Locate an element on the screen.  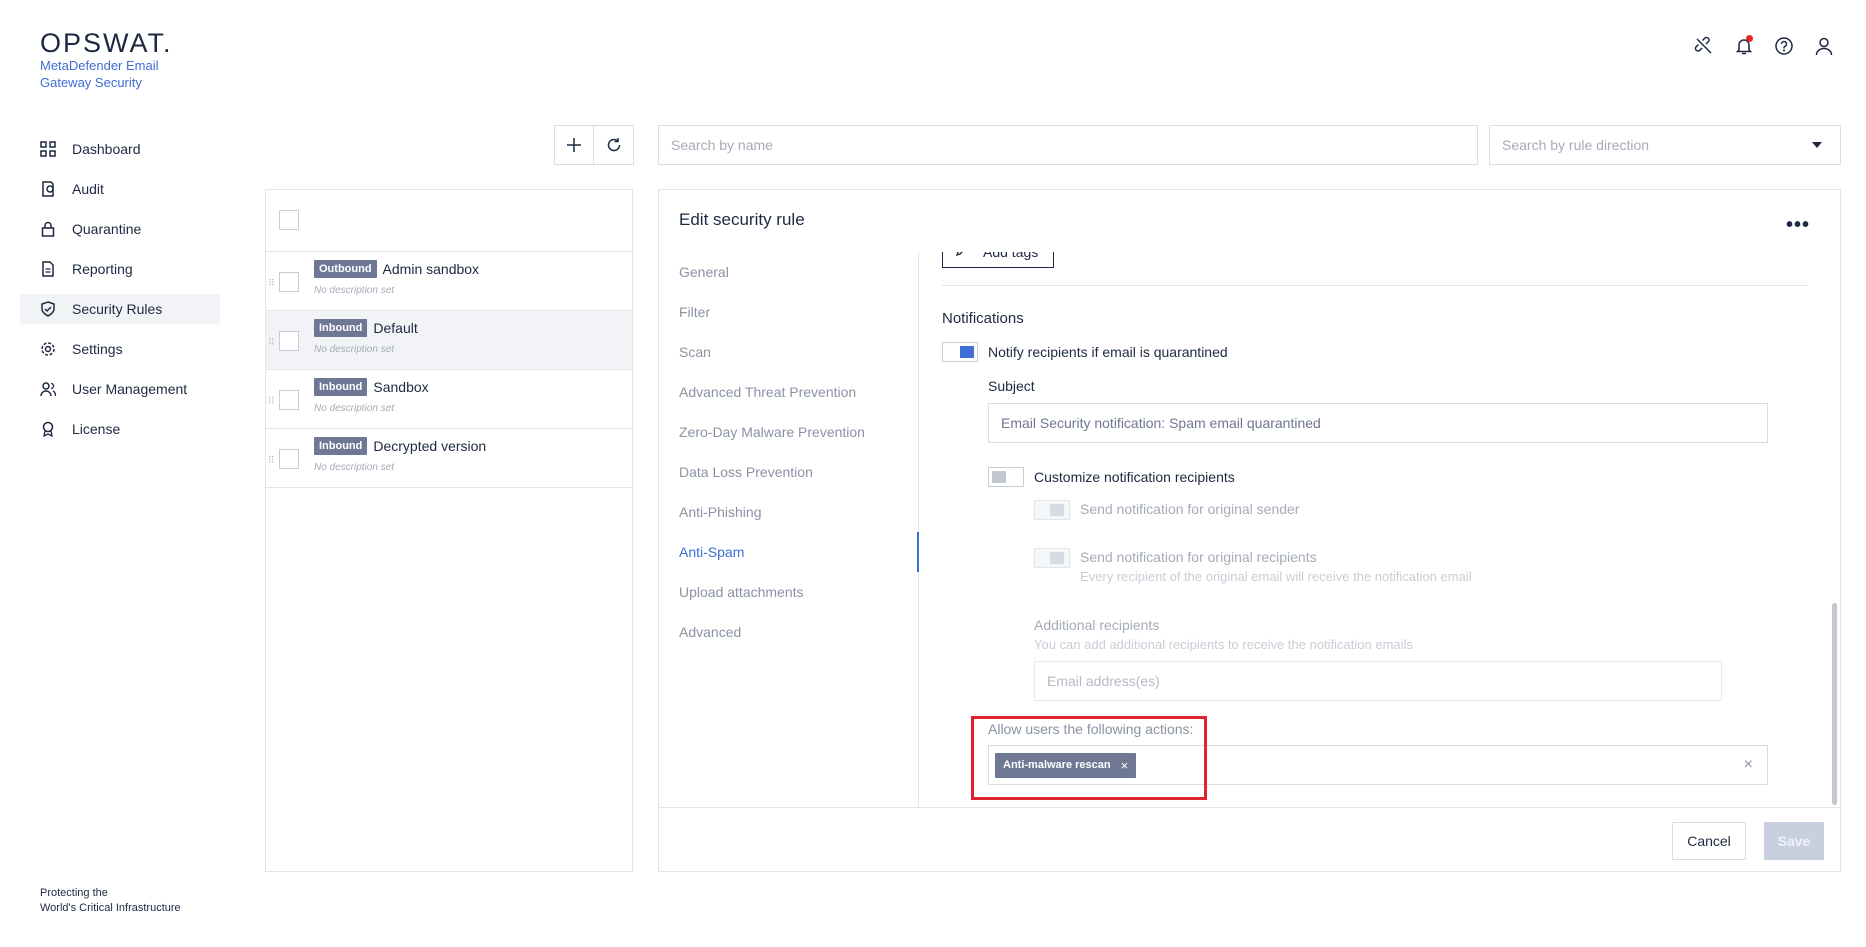
add-tags-button: Add tags is located at coordinates (998, 260).